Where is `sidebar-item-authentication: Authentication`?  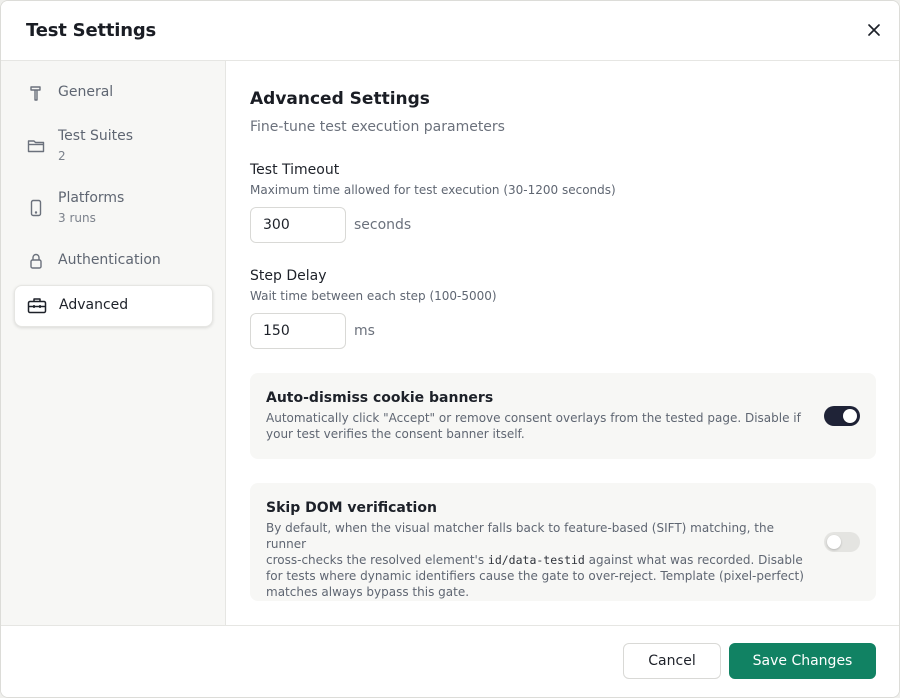
sidebar-item-authentication: Authentication is located at coordinates (113, 261).